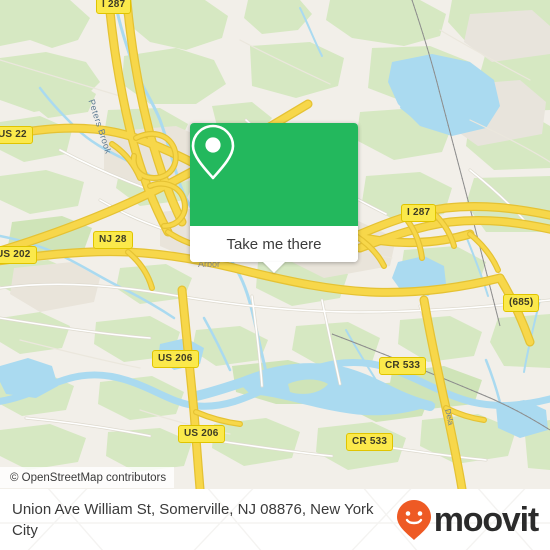 Image resolution: width=550 pixels, height=550 pixels. I want to click on osm-attribution: © OpenStreetMap contributors, so click(87, 477).